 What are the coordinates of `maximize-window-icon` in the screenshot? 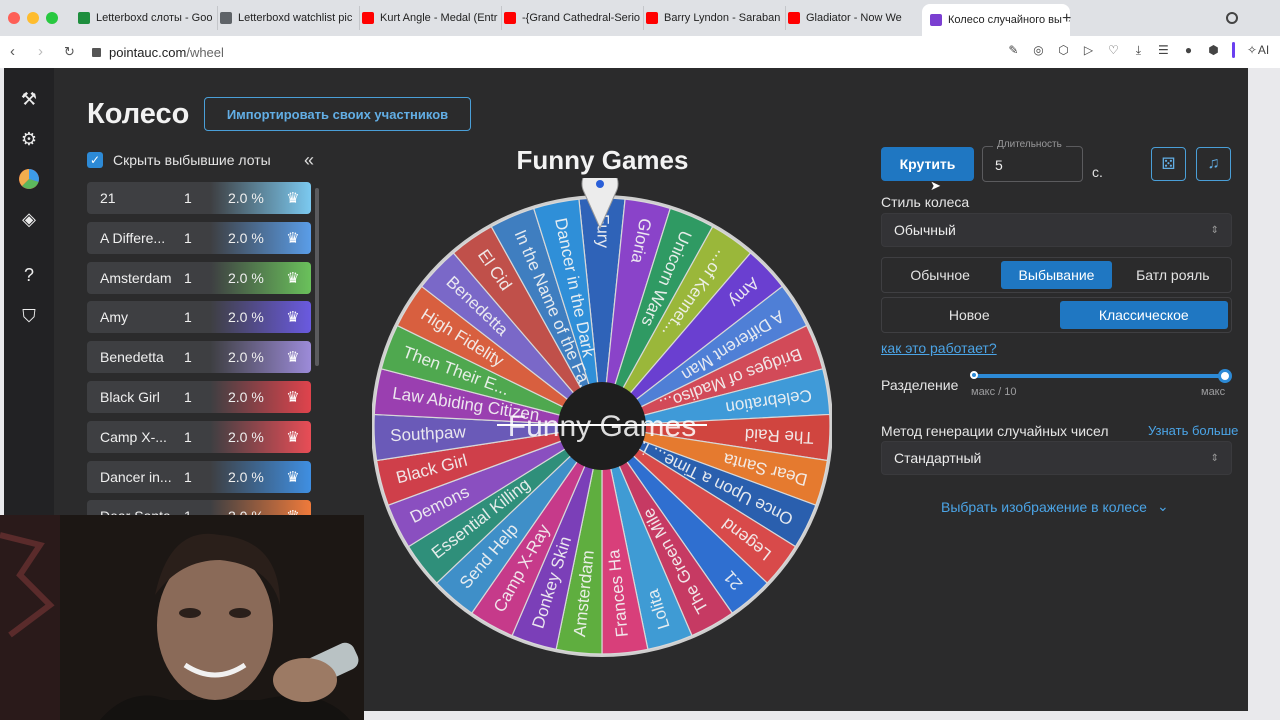 It's located at (52, 18).